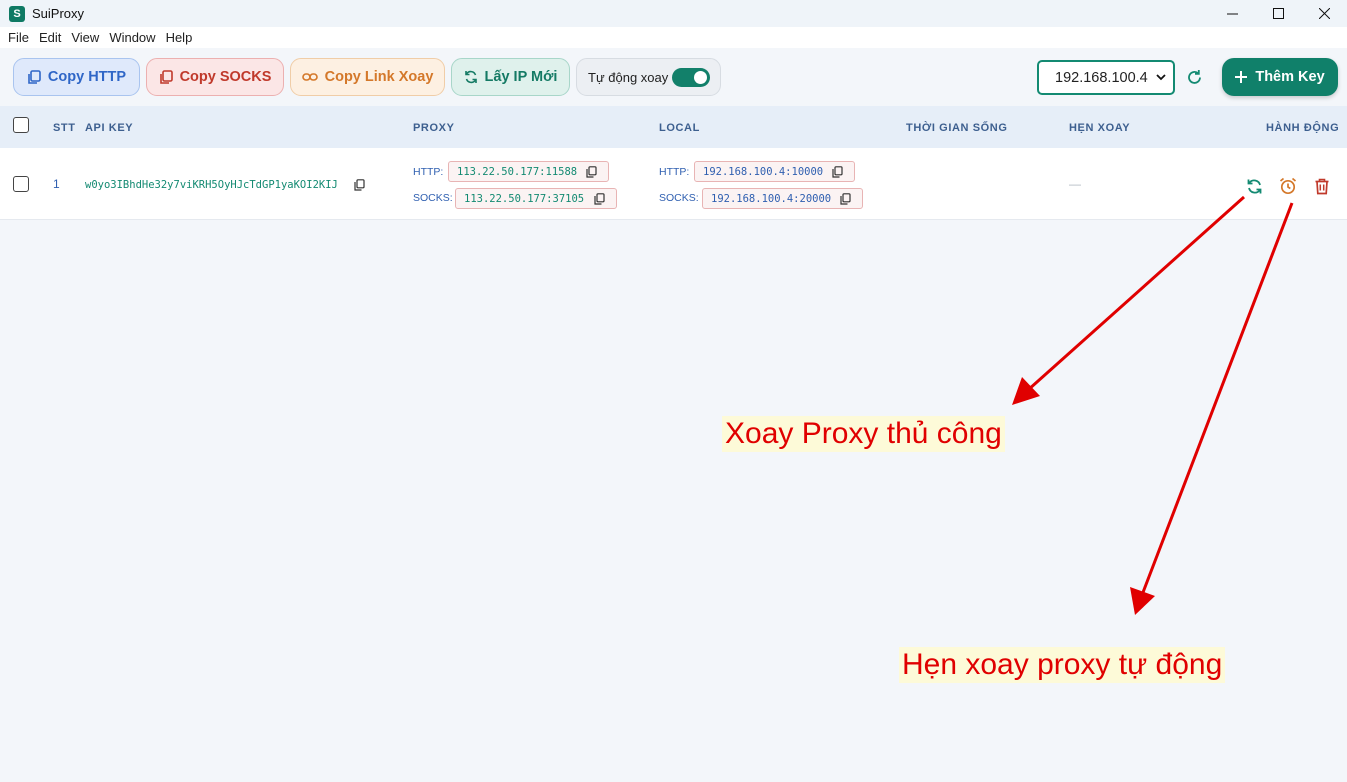  I want to click on arrowhead-scheduled-rotate, so click(1142, 601).